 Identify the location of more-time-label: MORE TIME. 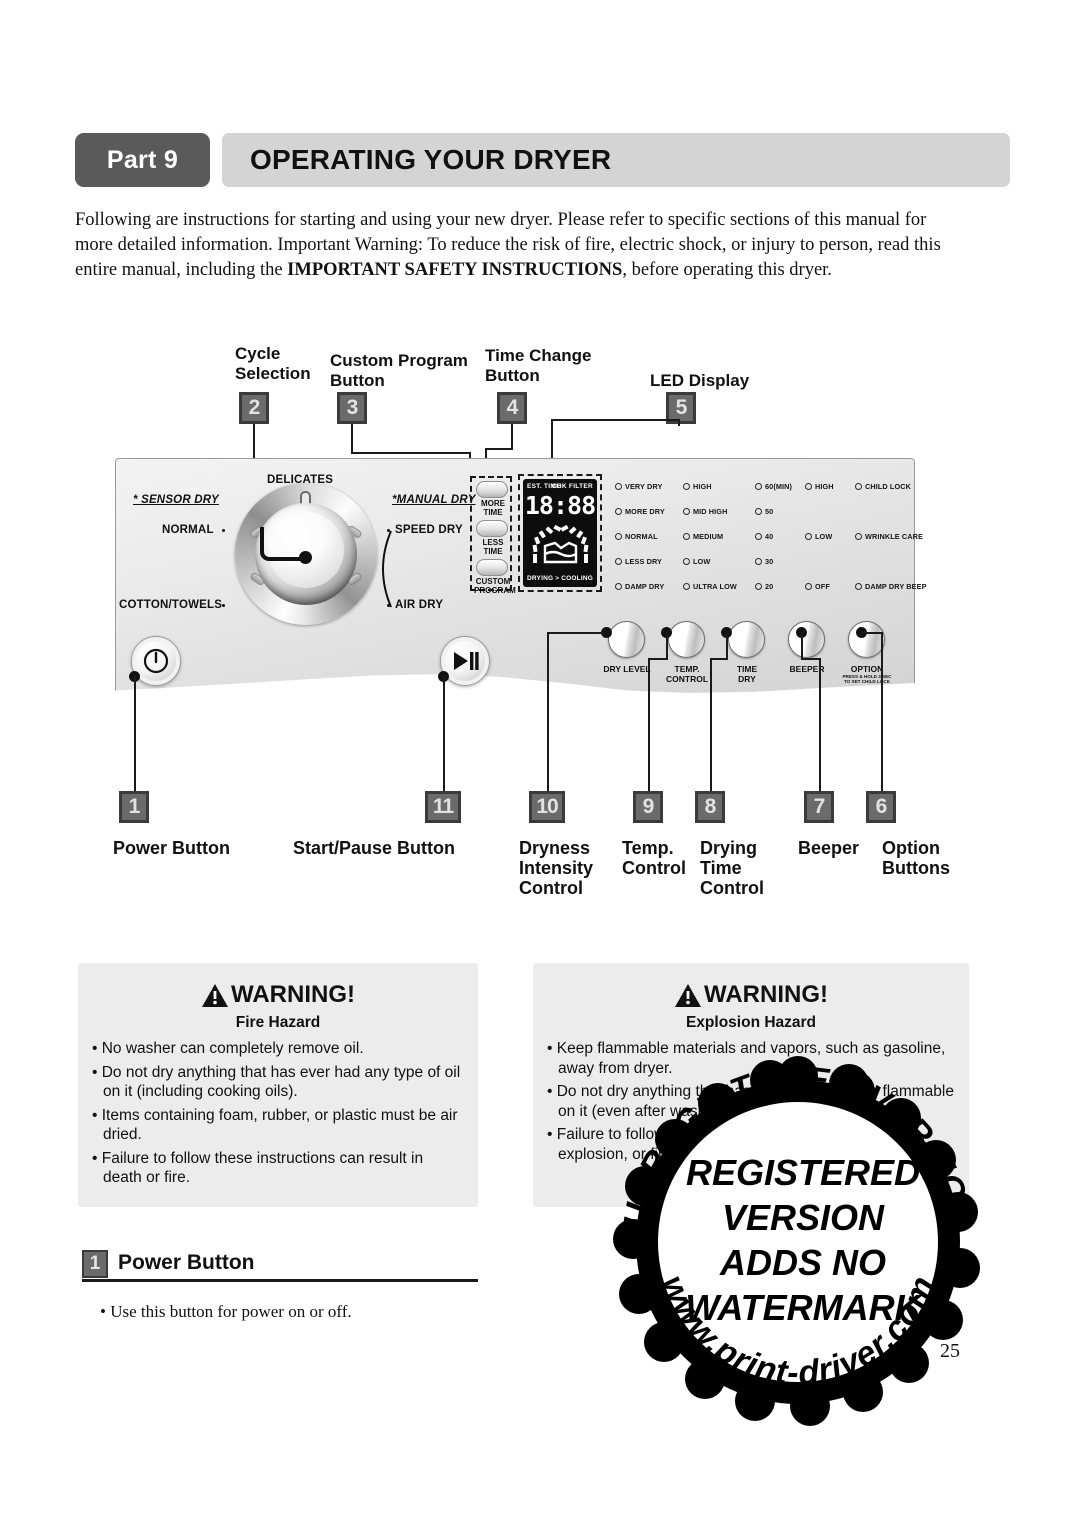
(493, 508).